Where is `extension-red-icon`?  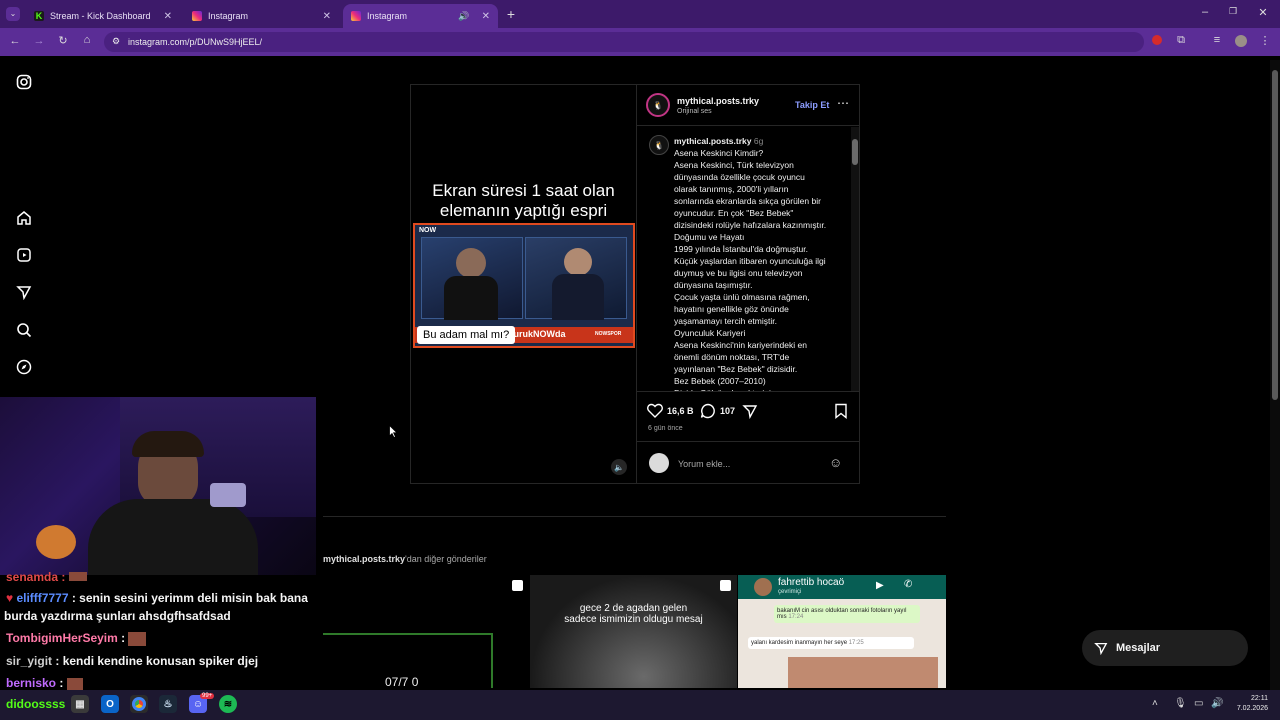 extension-red-icon is located at coordinates (1157, 41).